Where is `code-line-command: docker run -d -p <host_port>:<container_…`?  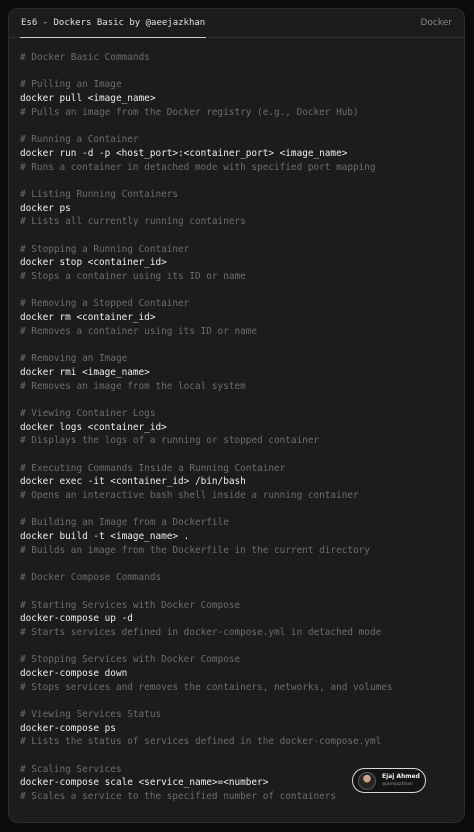
code-line-command: docker run -d -p <host_port>:<container_… is located at coordinates (184, 153).